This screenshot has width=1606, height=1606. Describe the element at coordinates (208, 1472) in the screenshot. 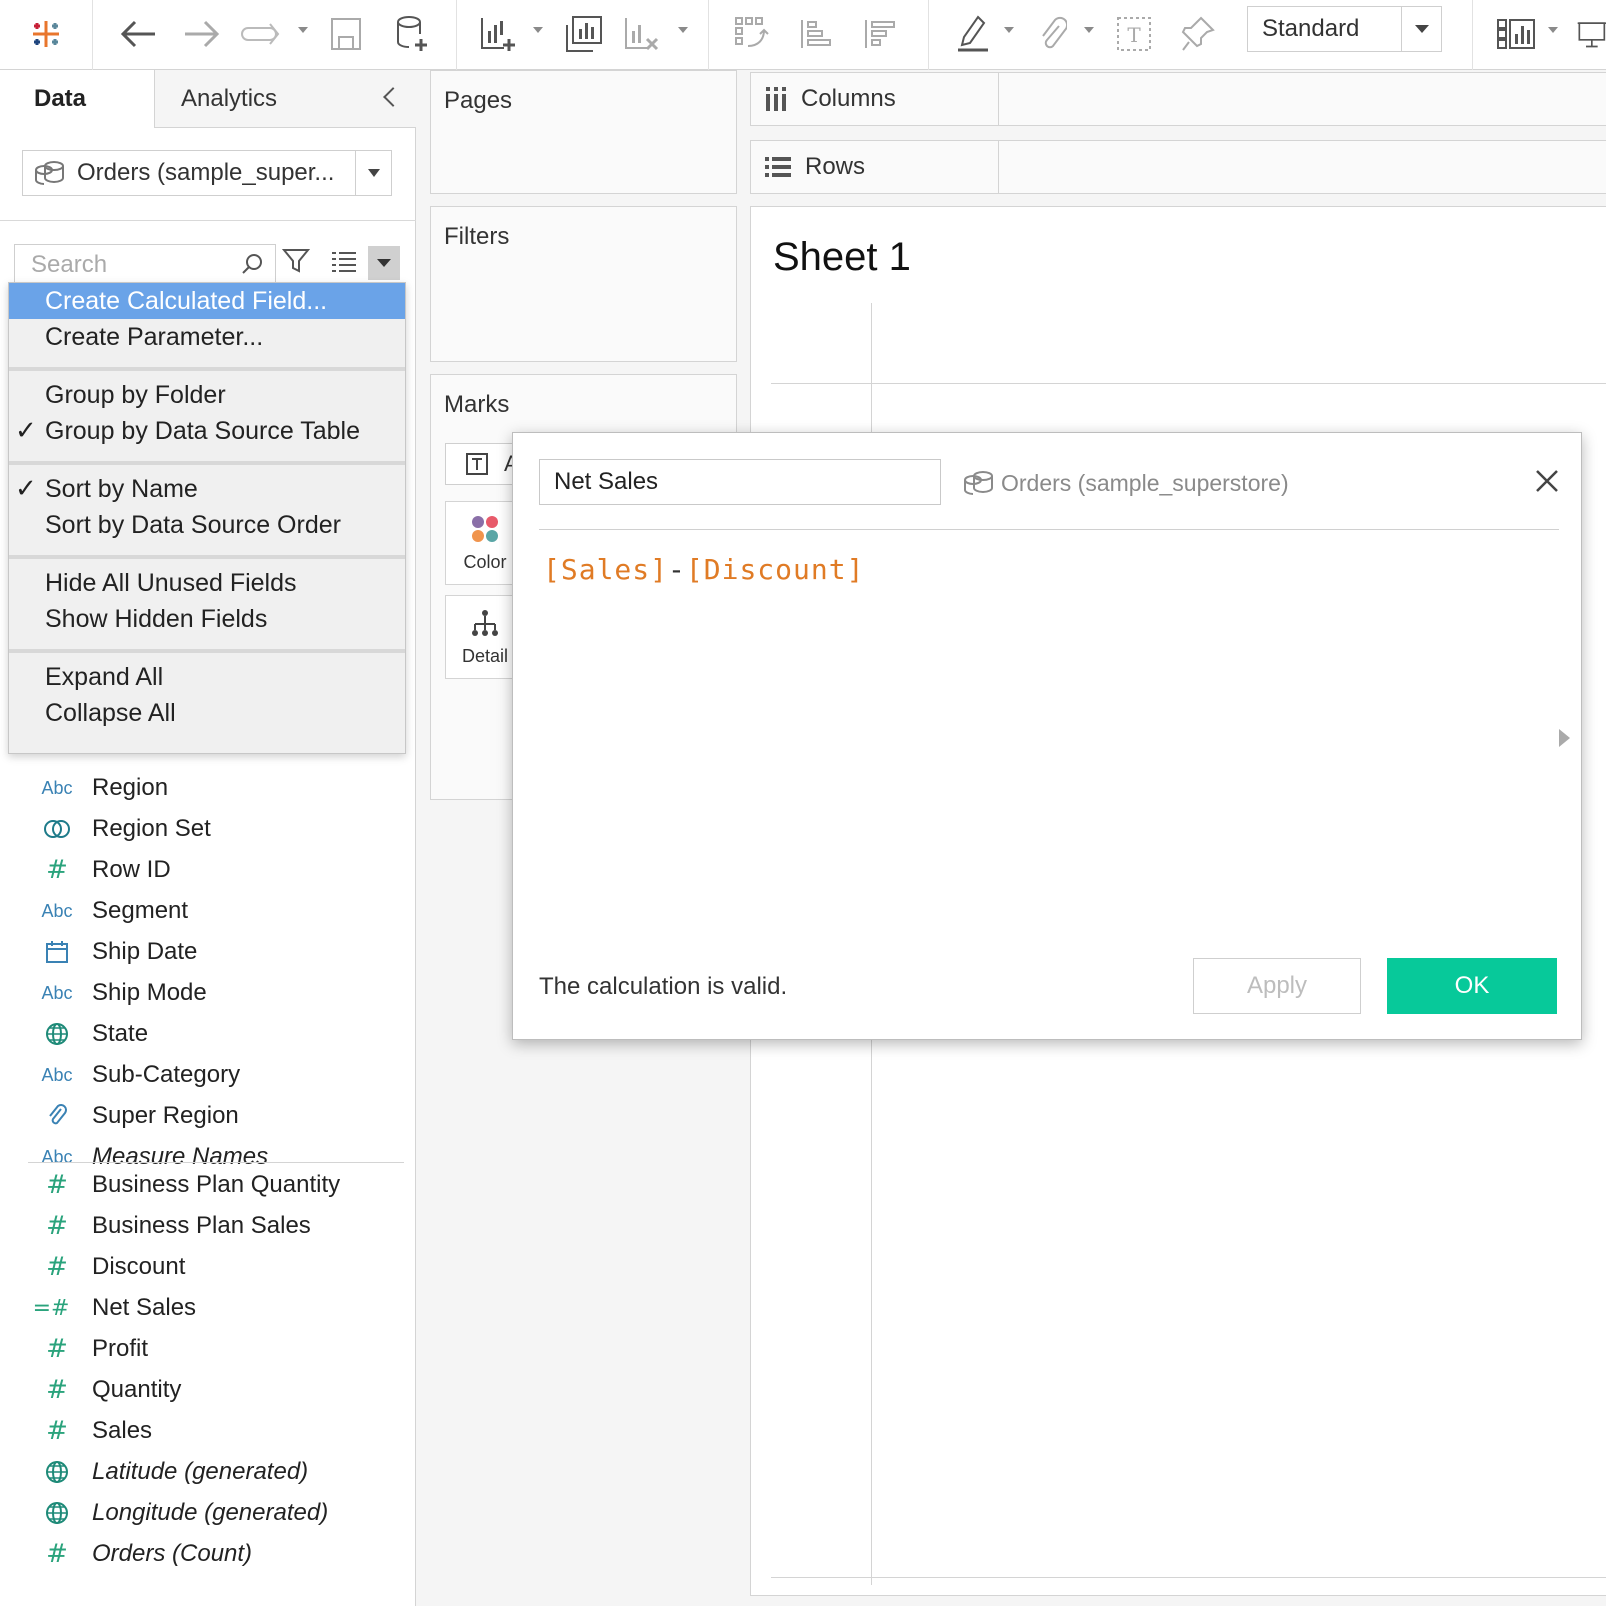

I see `field-latitude-generated: Latitude (generated)` at that location.